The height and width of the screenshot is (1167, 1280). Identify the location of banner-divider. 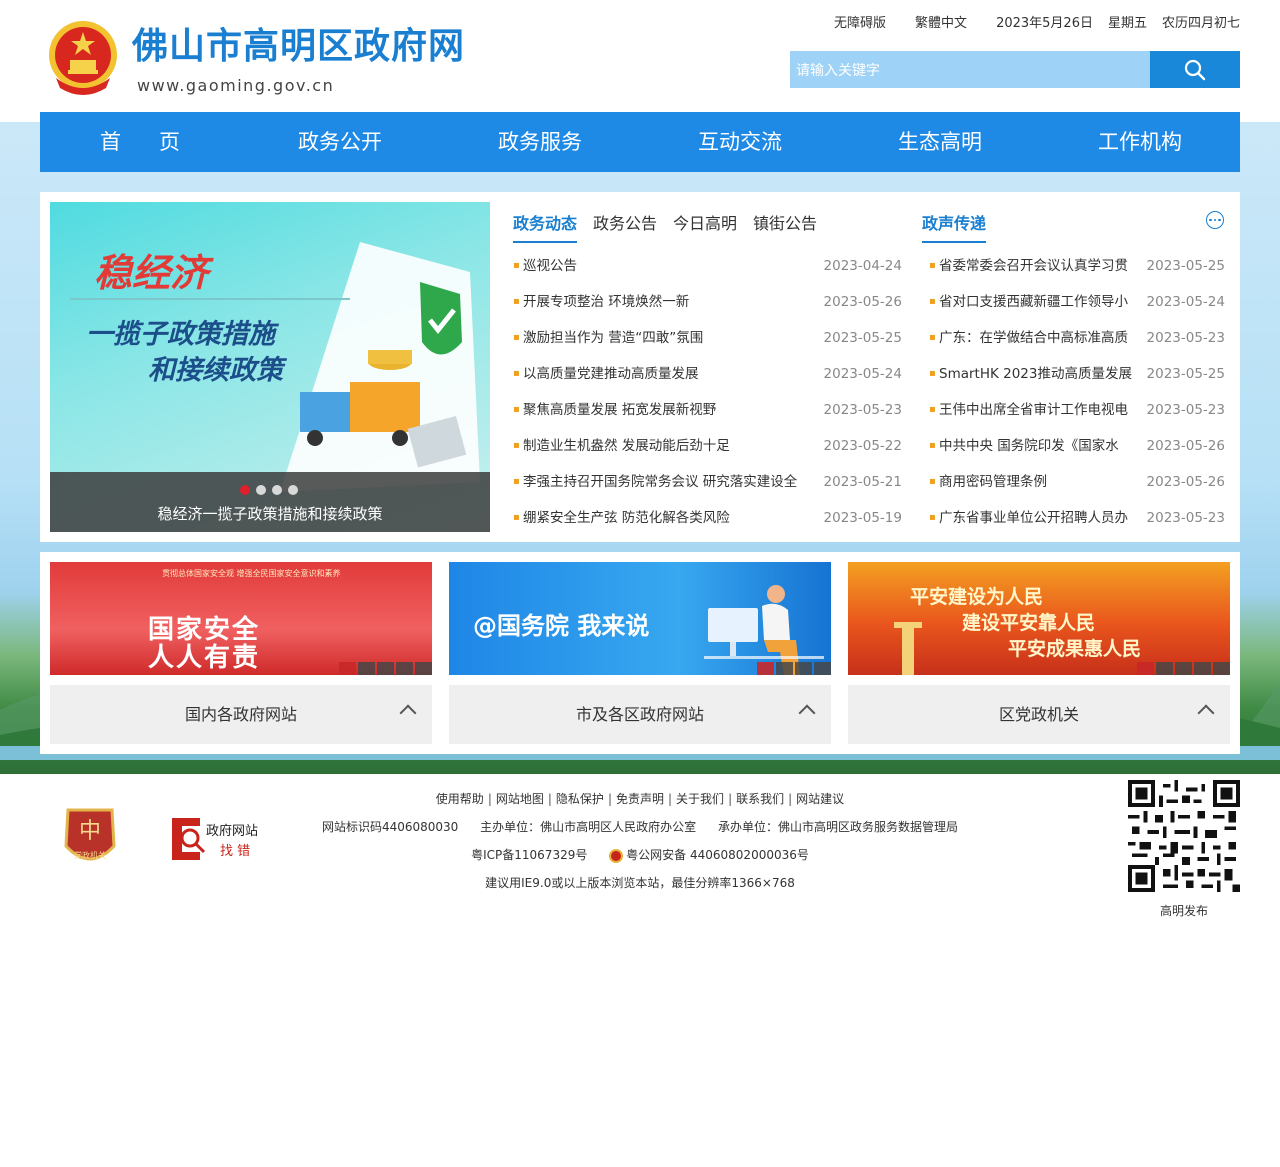
(210, 299).